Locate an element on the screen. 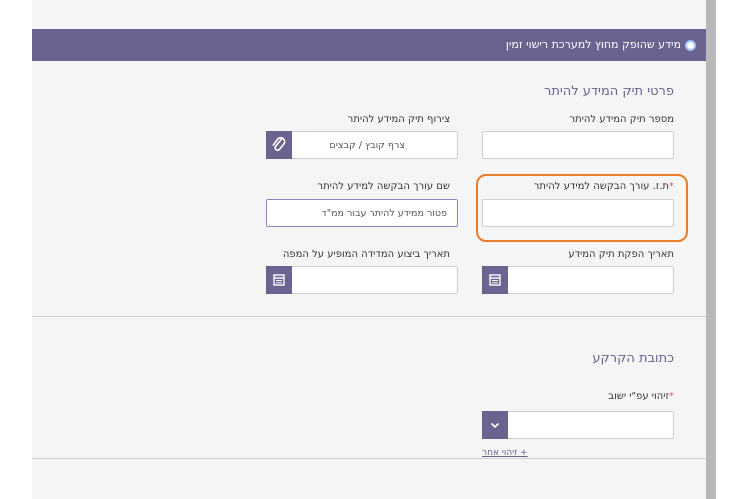 This screenshot has width=739, height=499. section-header: מידע שהופק מחוץ למערכת רישוי זמין is located at coordinates (369, 45).